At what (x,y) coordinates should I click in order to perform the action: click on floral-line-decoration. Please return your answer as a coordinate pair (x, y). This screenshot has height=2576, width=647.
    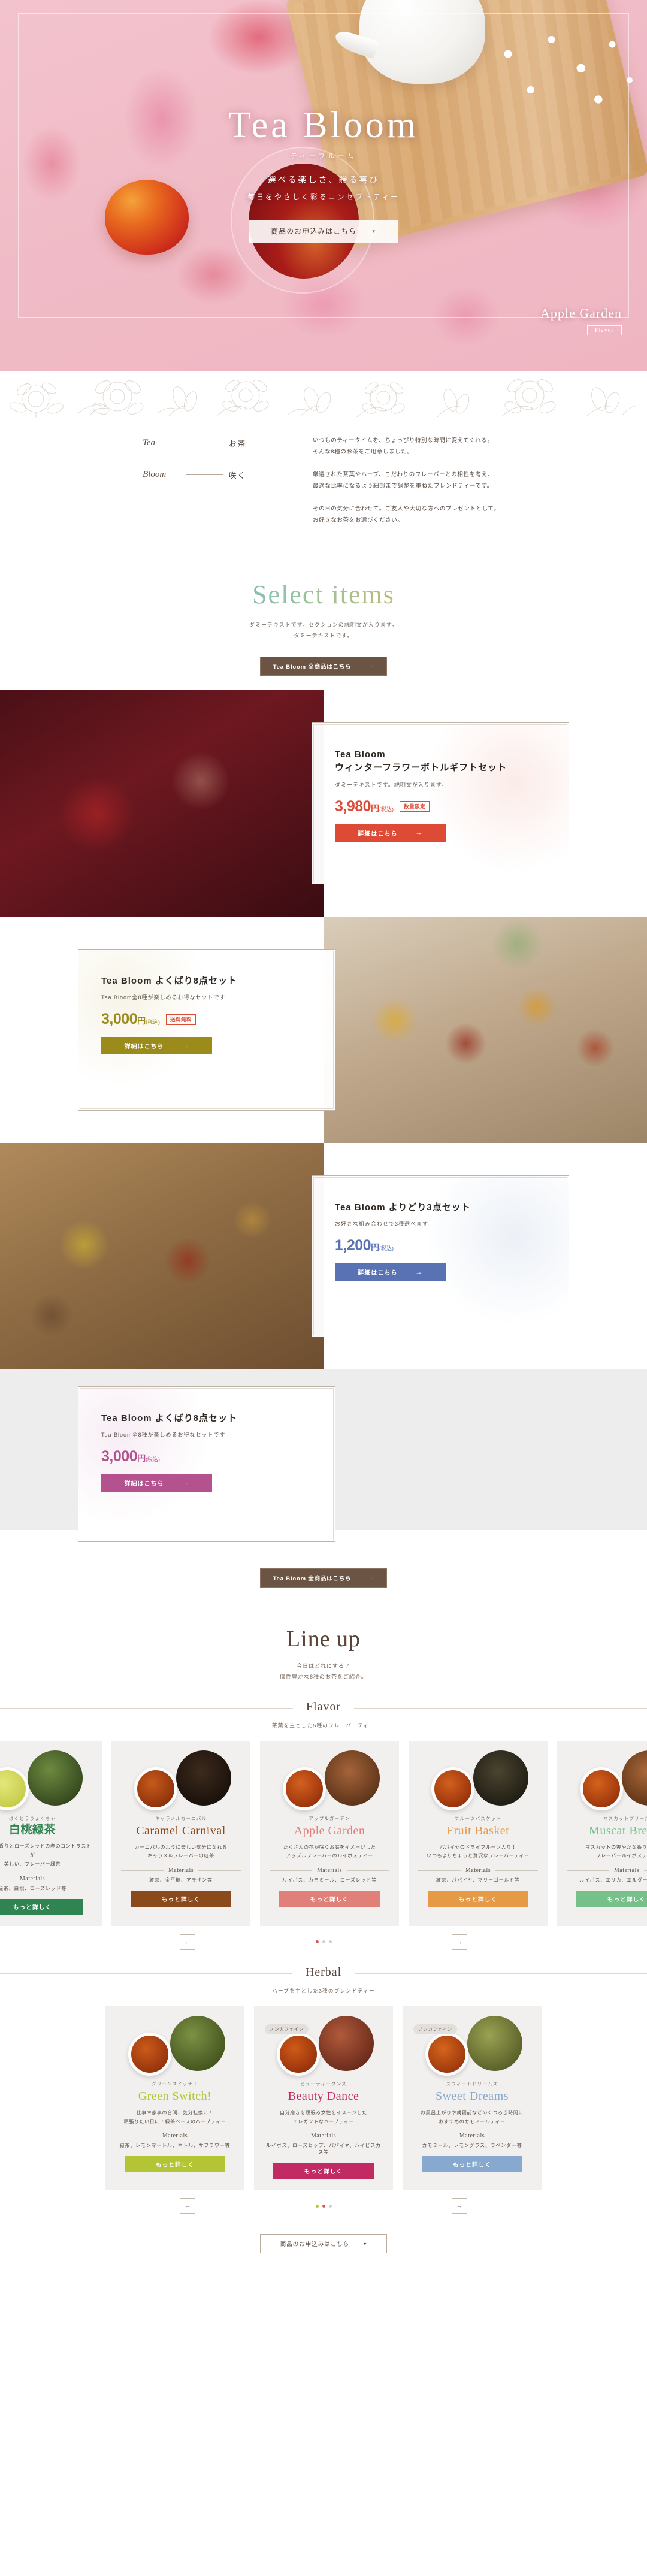
    Looking at the image, I should click on (323, 394).